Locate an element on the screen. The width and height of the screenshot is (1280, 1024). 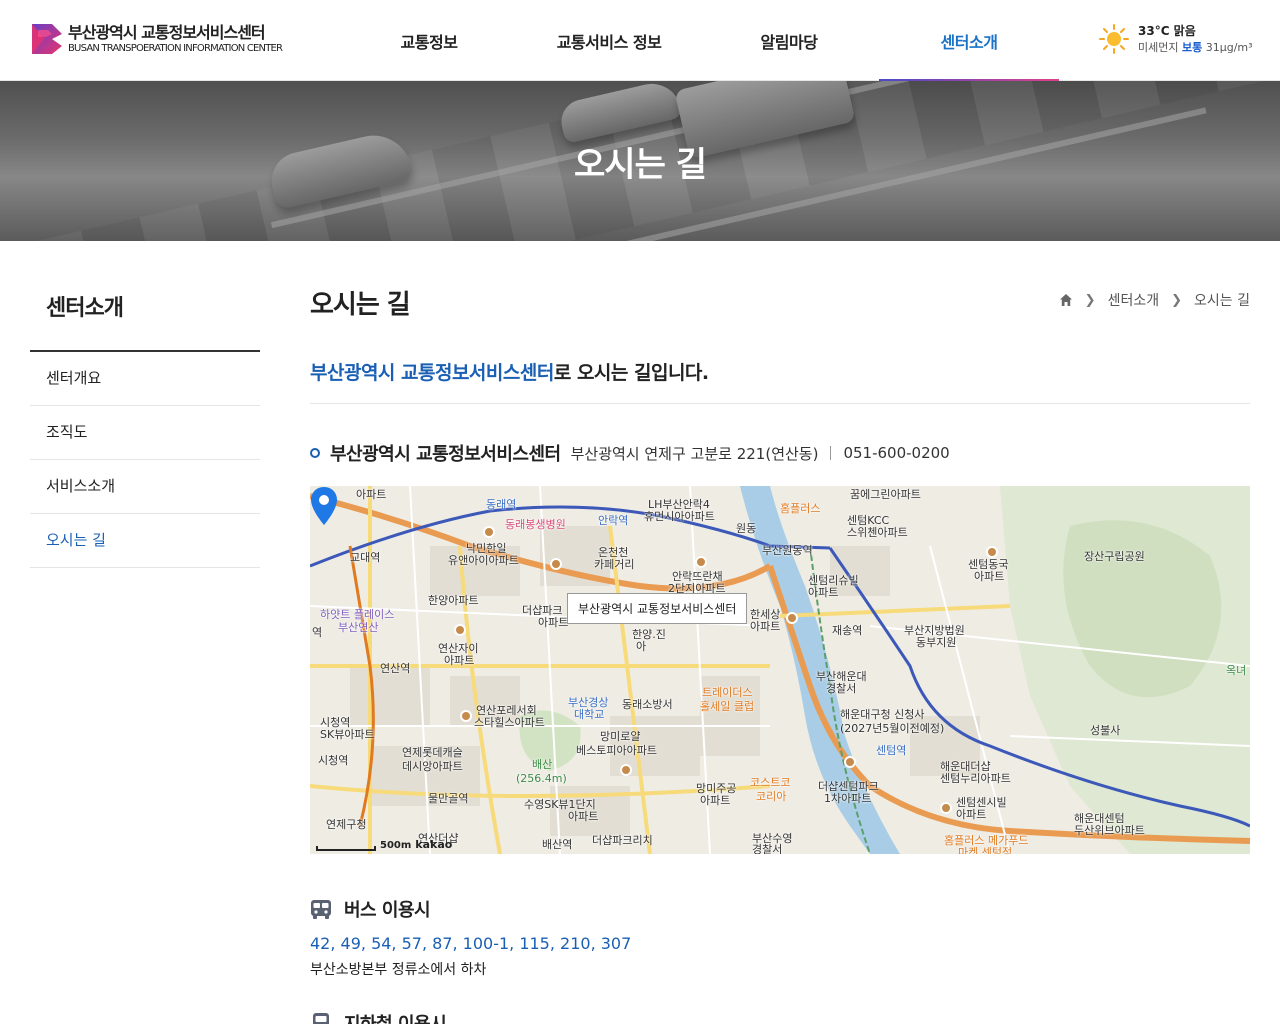
main-navigation: 교통정보 교통서비스 정보 알림마당 센터소개 is located at coordinates (699, 41).